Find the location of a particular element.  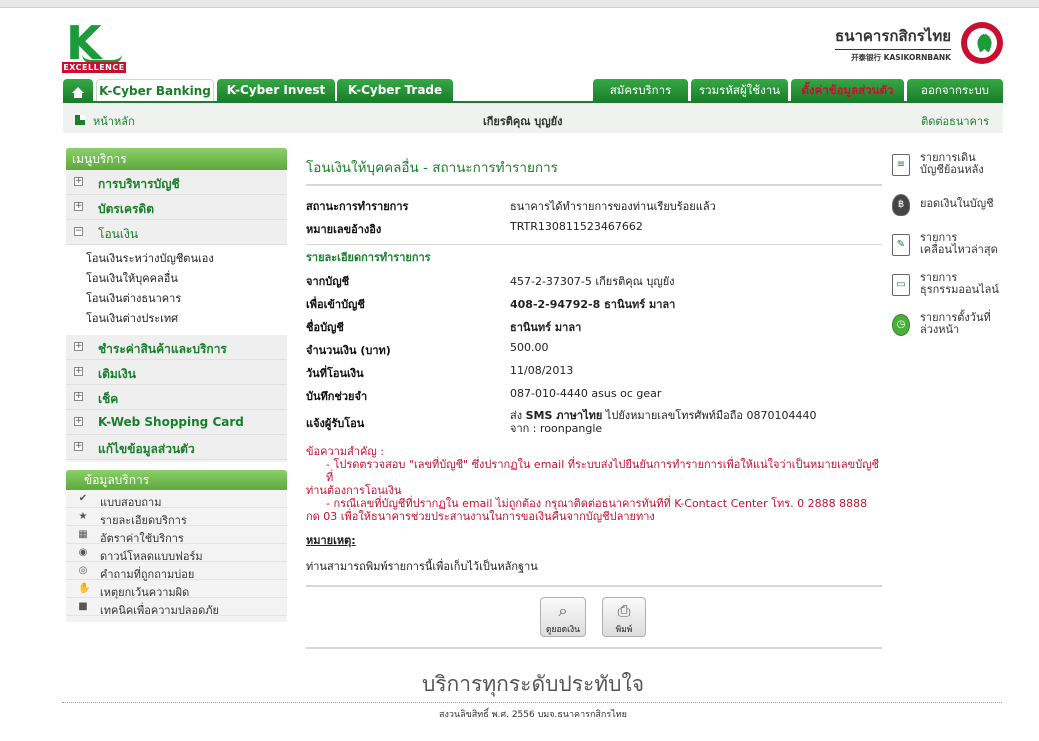

handshake-icon: ✋ is located at coordinates (84, 588).